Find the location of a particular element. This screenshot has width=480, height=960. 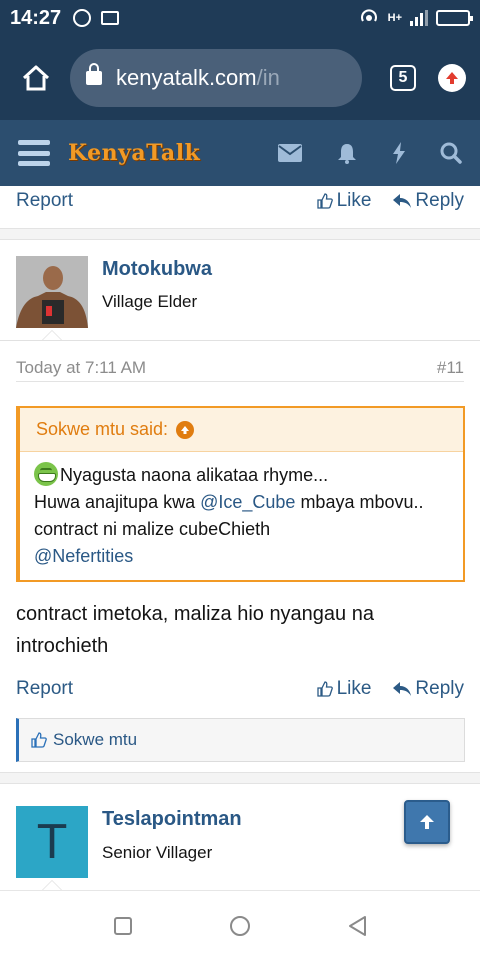

battery-icon is located at coordinates (454, 18).